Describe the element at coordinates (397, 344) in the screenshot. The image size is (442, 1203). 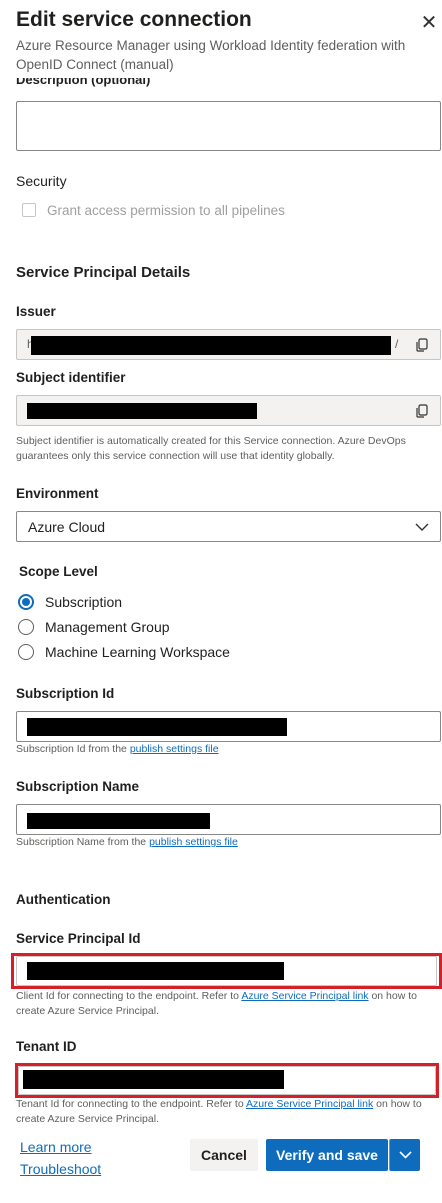
I see `issuer-suffix: /` at that location.